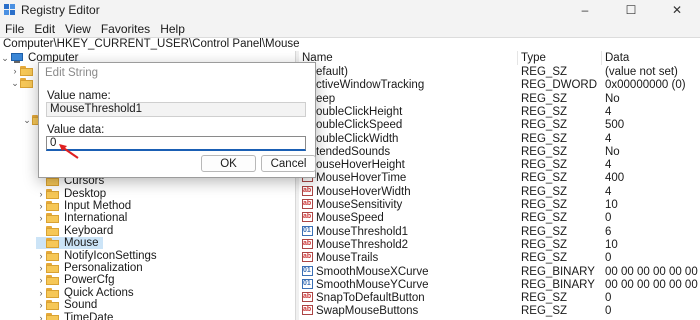  Describe the element at coordinates (83, 218) in the screenshot. I see `tree-item-international: › International` at that location.